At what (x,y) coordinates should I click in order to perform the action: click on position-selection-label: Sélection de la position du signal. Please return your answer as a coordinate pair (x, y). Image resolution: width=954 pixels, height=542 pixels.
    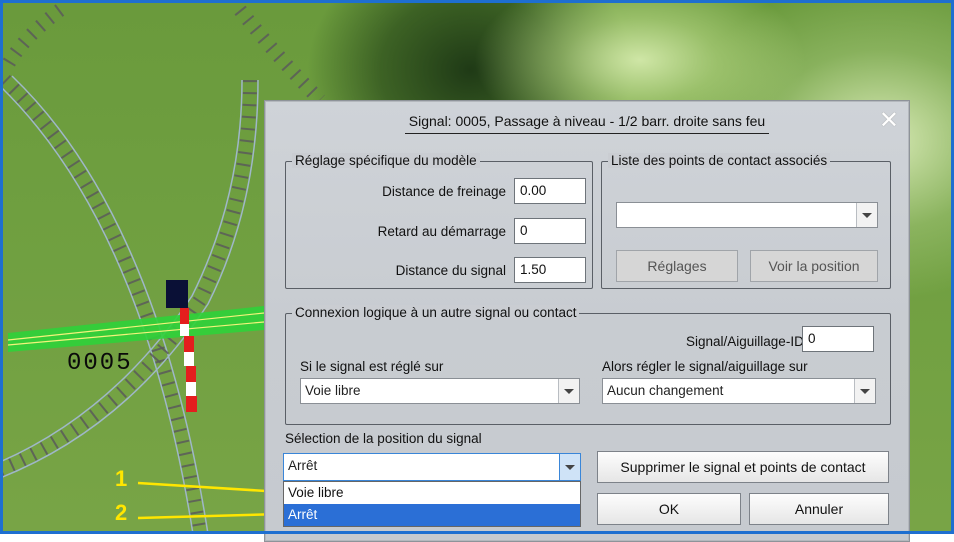
    Looking at the image, I should click on (383, 438).